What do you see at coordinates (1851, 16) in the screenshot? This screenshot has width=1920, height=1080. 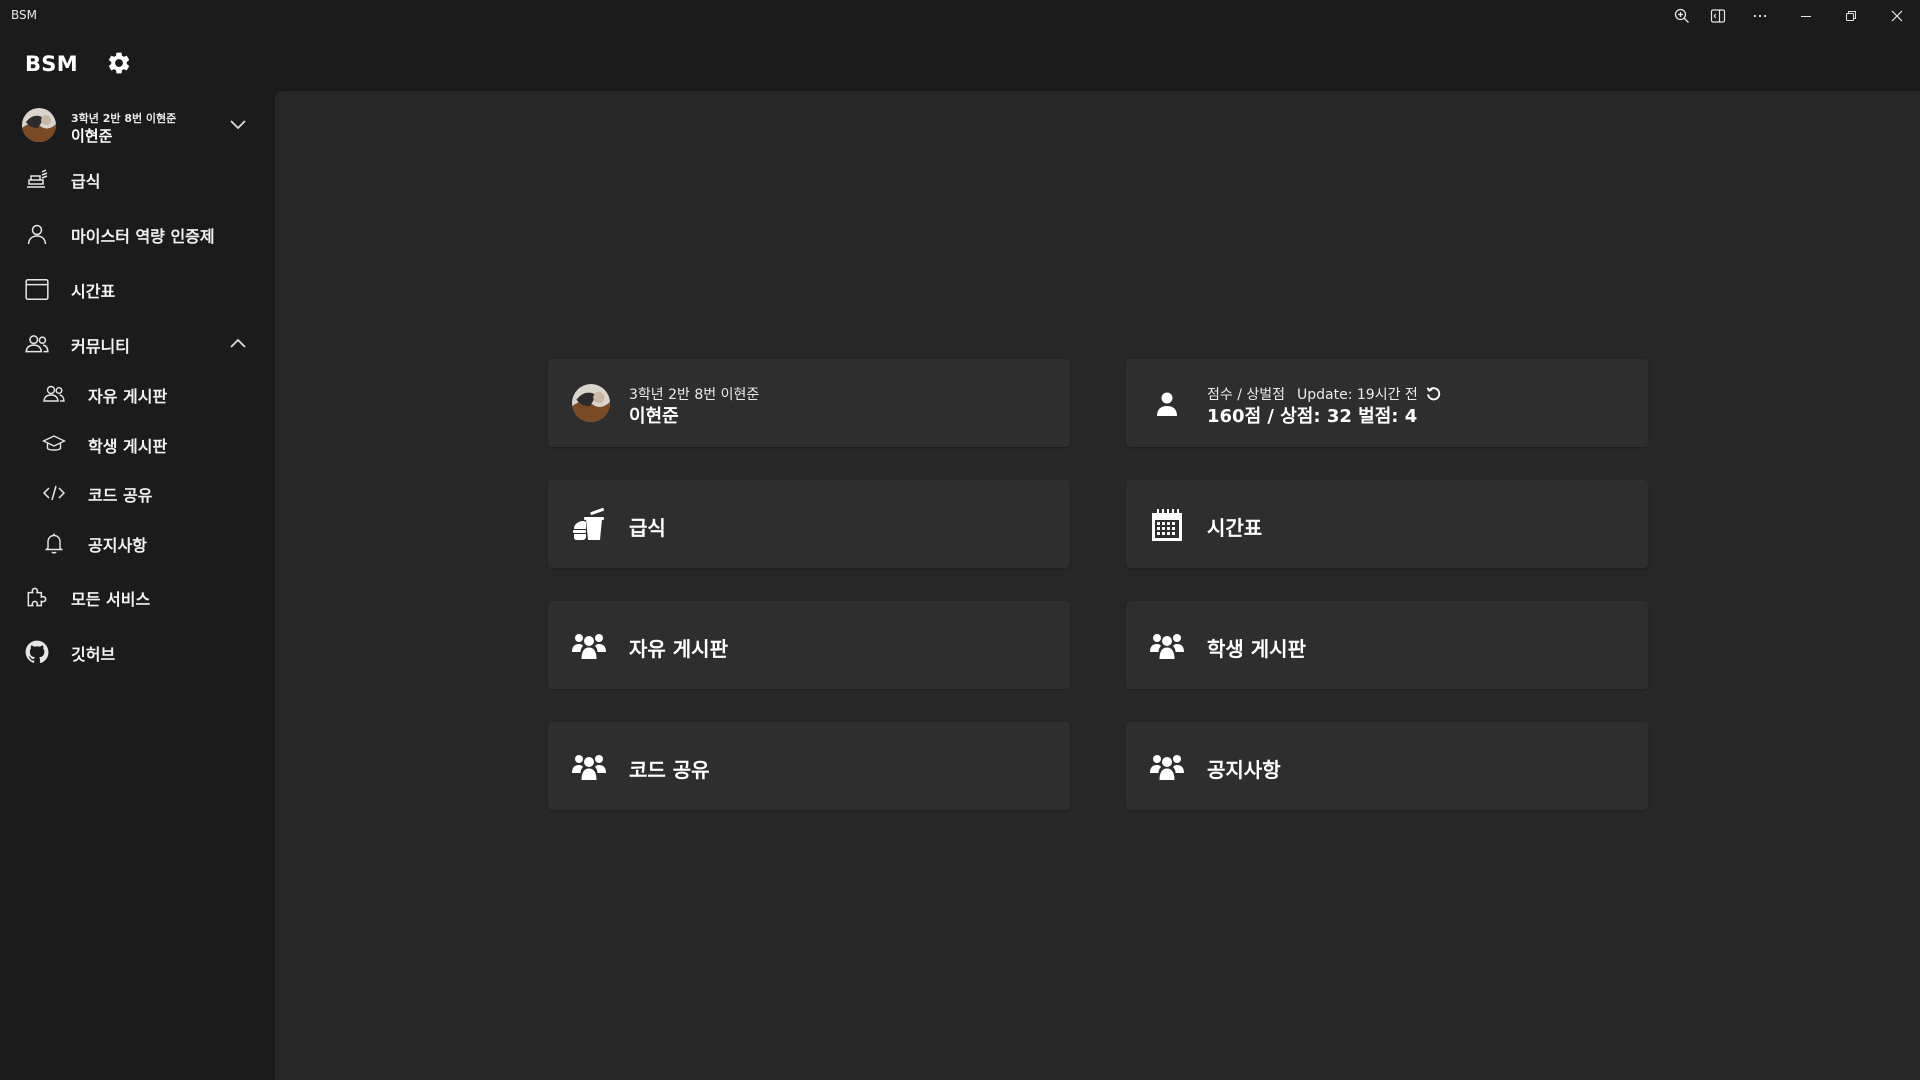 I see `restore-icon` at bounding box center [1851, 16].